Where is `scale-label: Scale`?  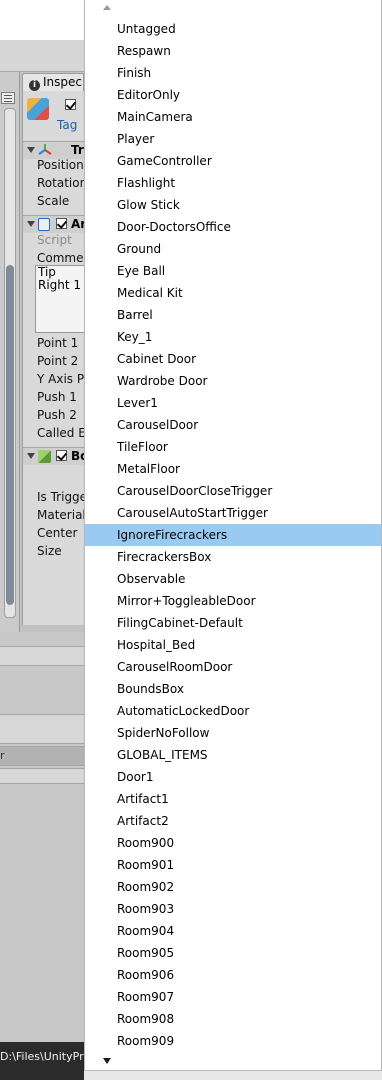 scale-label: Scale is located at coordinates (53, 201).